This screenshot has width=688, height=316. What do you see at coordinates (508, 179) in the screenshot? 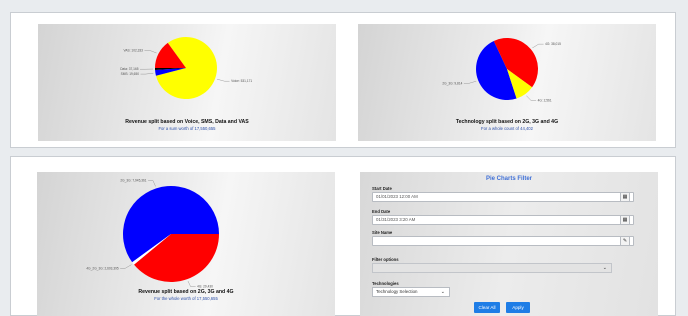
I see `filter-title: Pie Charts Filter` at bounding box center [508, 179].